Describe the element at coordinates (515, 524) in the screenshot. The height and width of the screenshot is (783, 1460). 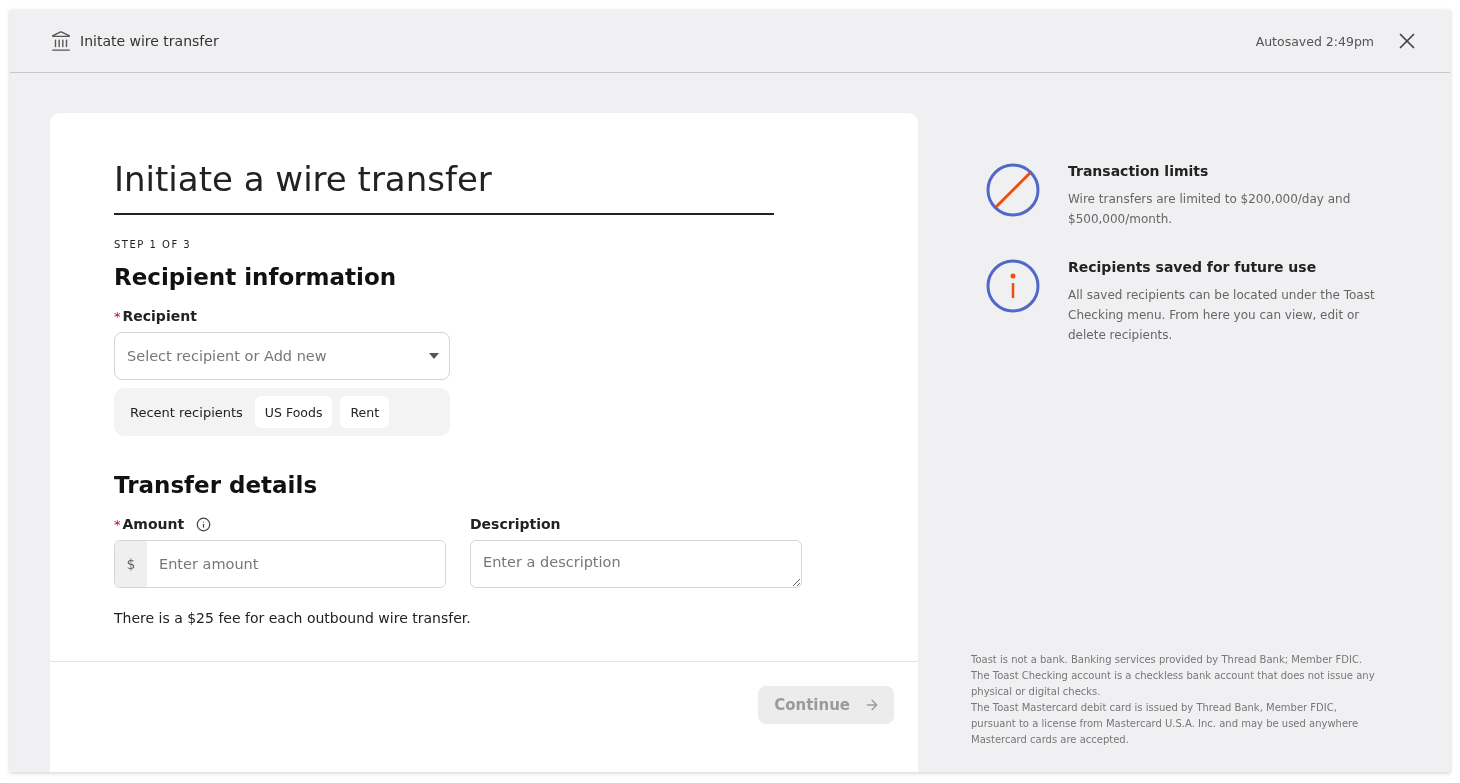
I see `field-label: Description` at that location.